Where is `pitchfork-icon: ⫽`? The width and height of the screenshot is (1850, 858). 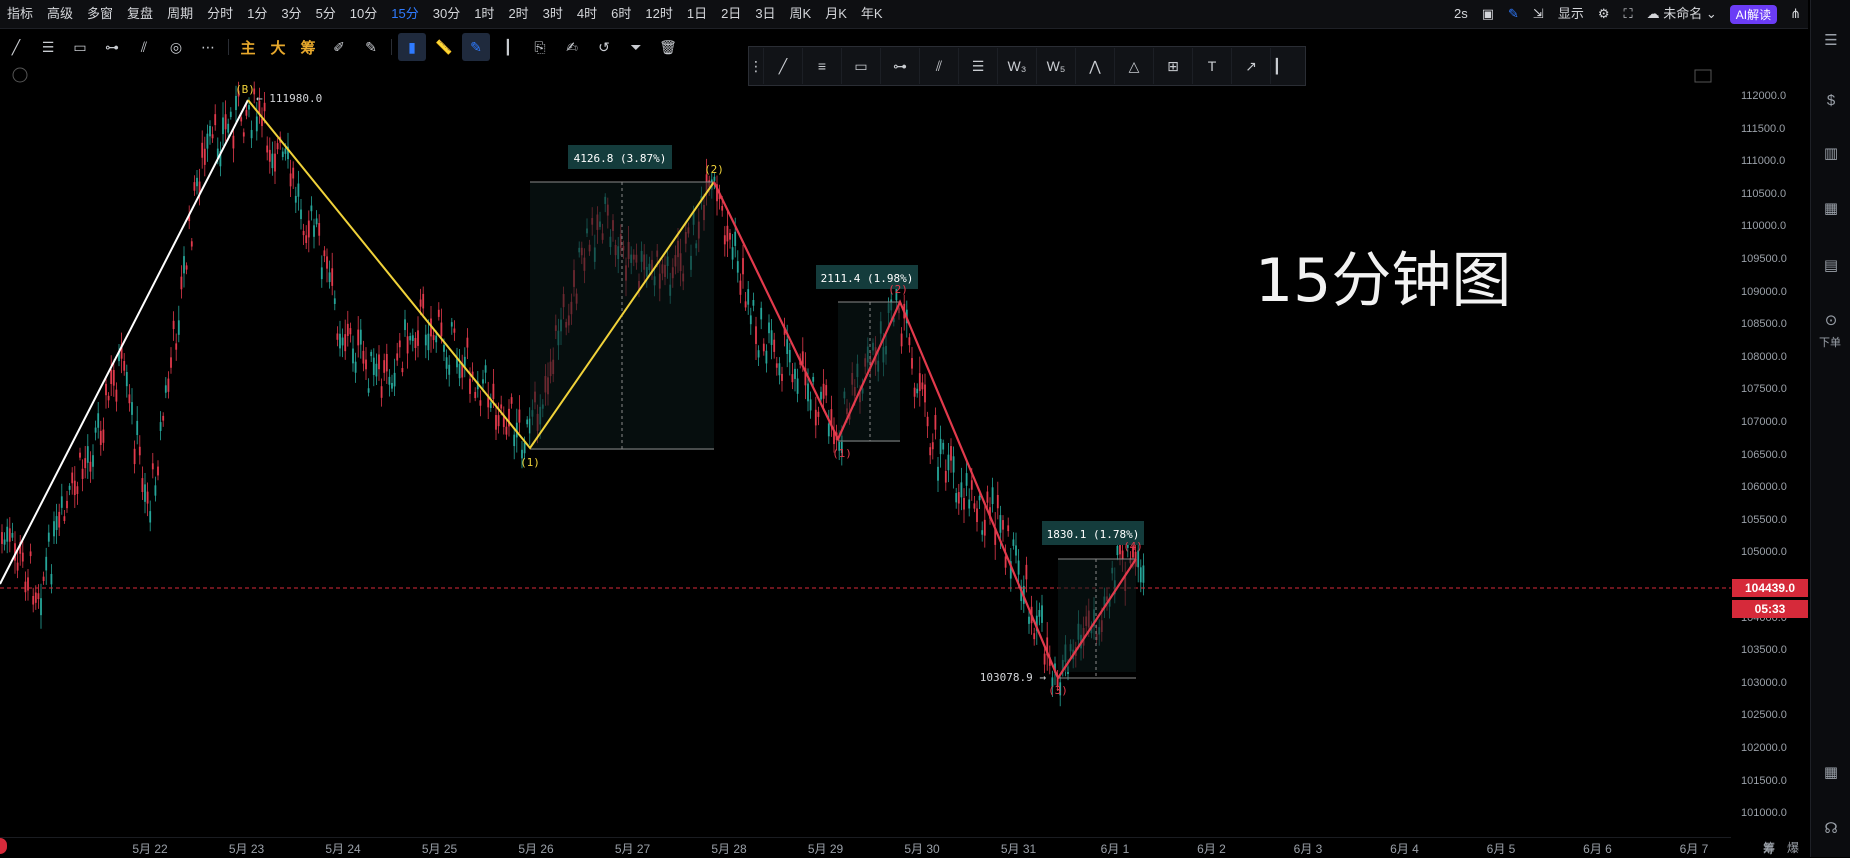 pitchfork-icon: ⫽ is located at coordinates (144, 47).